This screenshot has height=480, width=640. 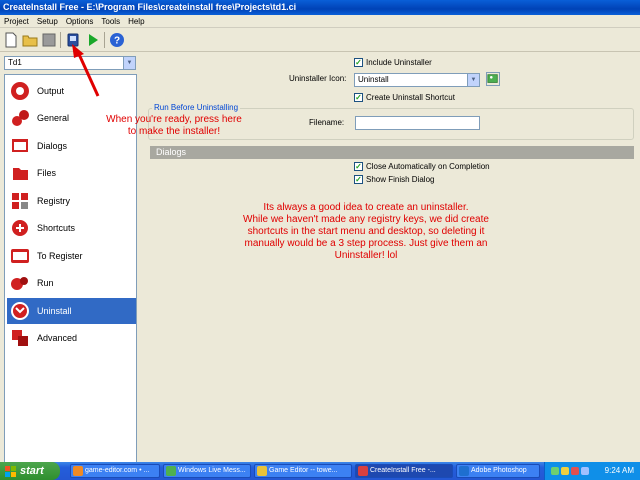 What do you see at coordinates (80, 21) in the screenshot?
I see `menu-options: Options` at bounding box center [80, 21].